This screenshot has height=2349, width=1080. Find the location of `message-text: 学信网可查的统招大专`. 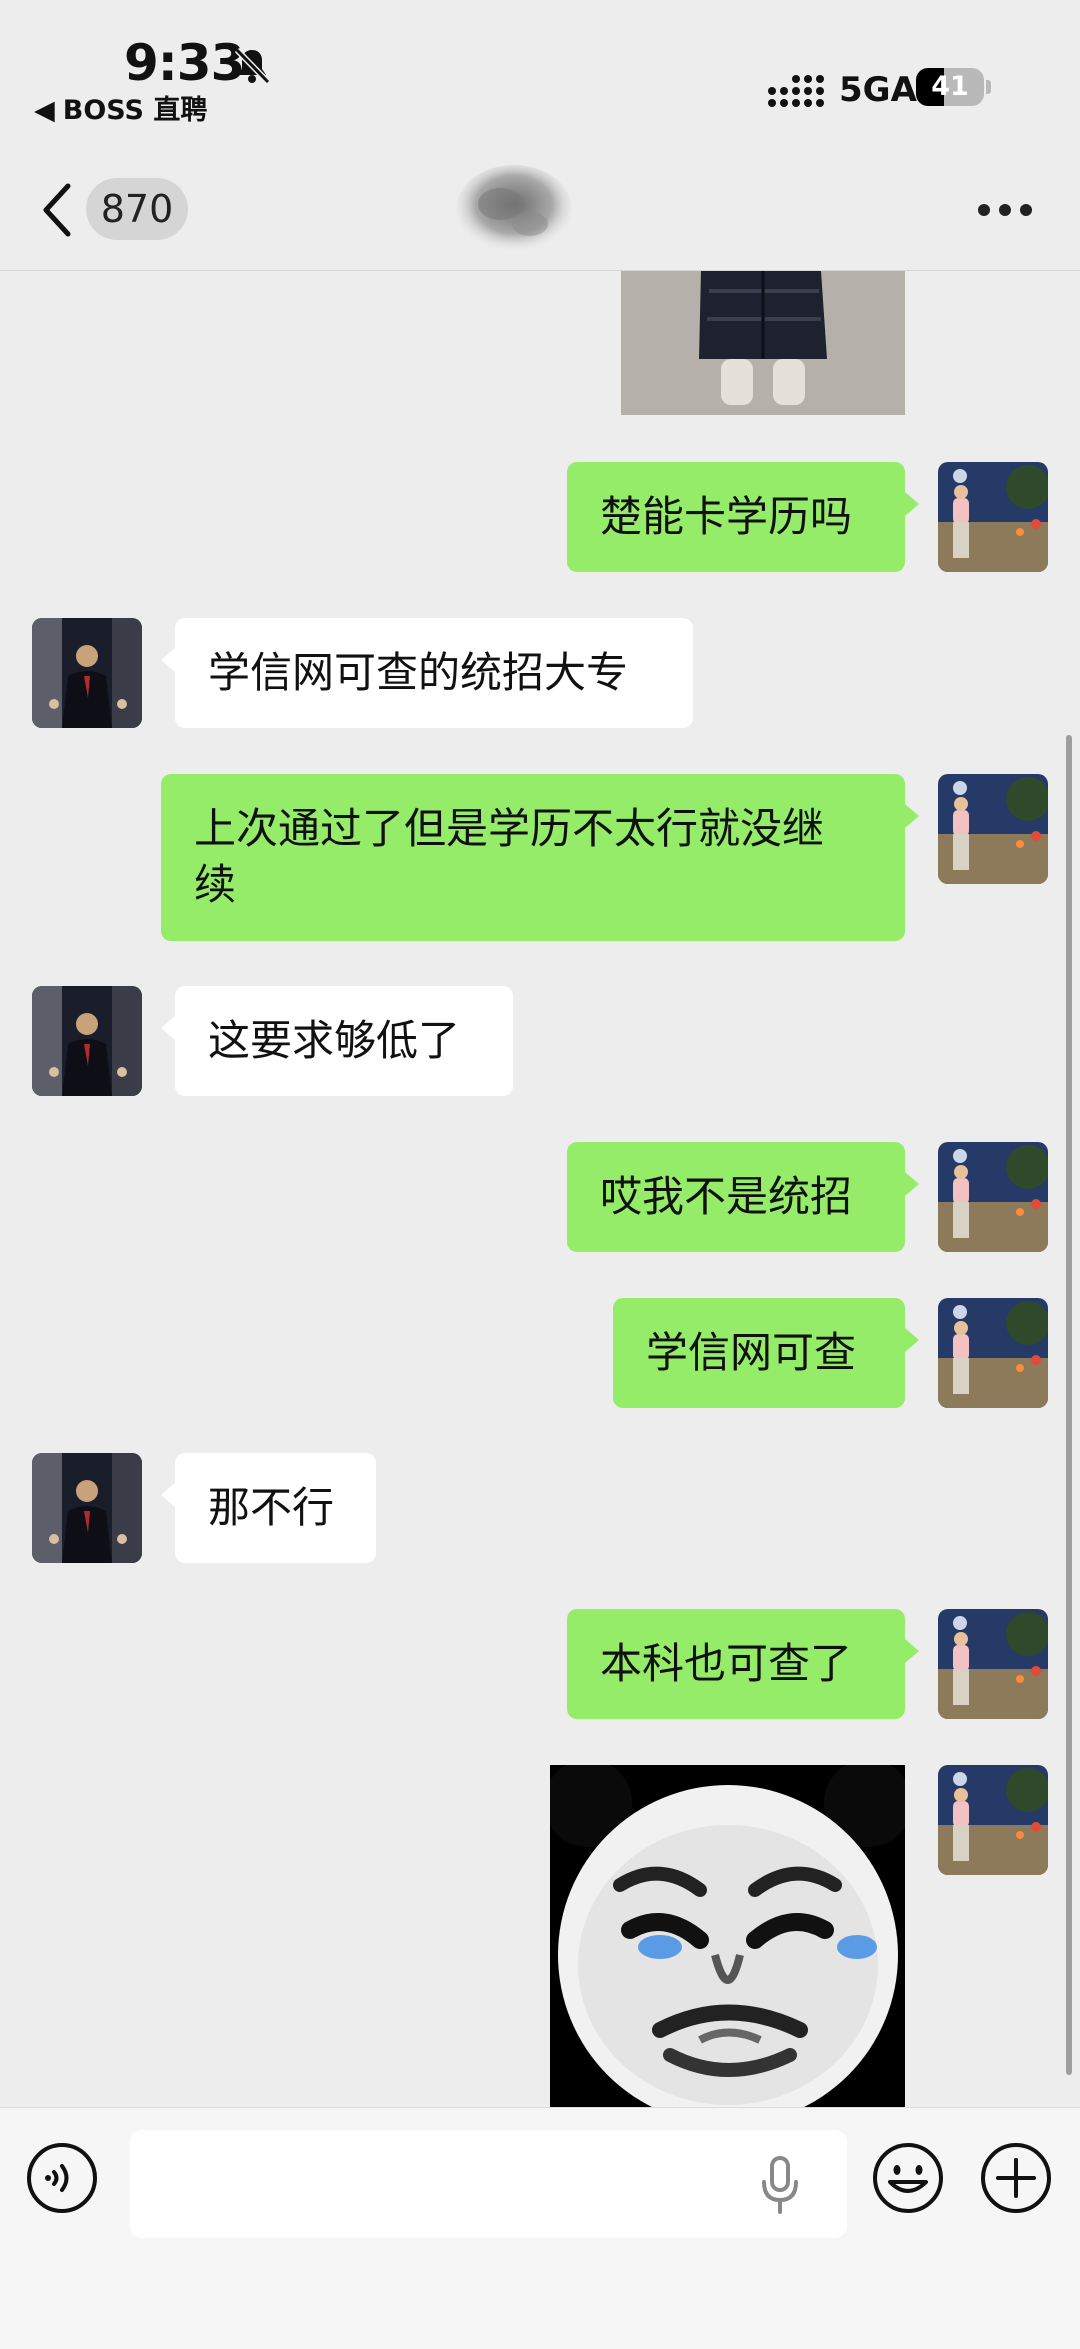

message-text: 学信网可查的统招大专 is located at coordinates (418, 672).